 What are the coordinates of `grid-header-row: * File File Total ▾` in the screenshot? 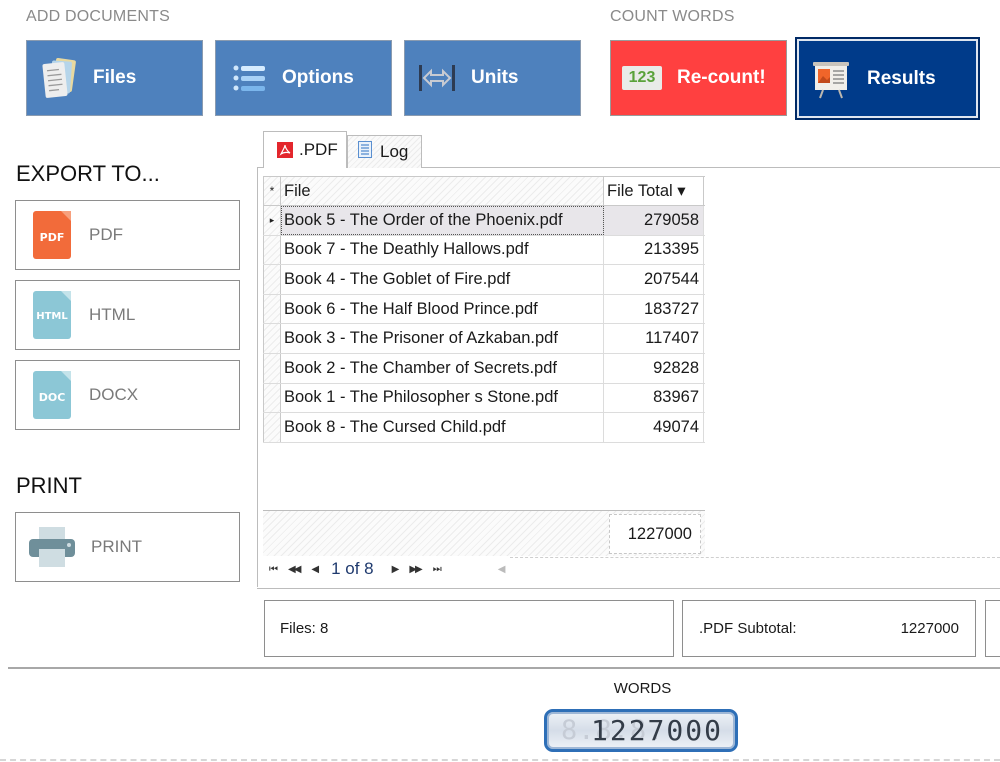 It's located at (484, 191).